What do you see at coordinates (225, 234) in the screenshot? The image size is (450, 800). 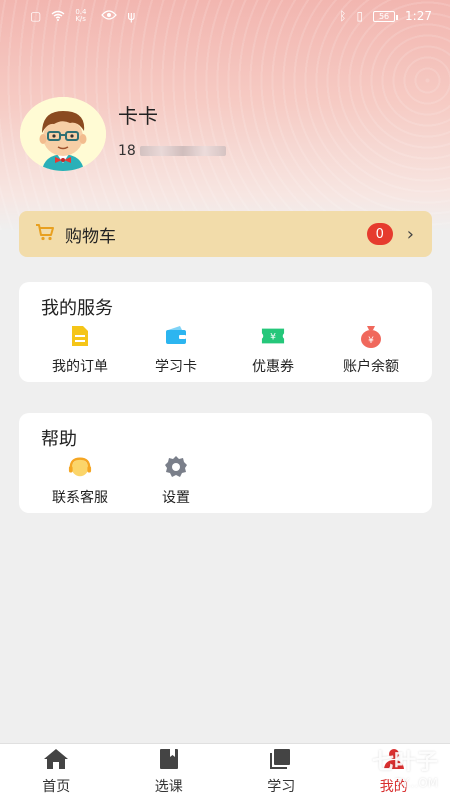 I see `shopping-cart-bar: 购物车 0 ›` at bounding box center [225, 234].